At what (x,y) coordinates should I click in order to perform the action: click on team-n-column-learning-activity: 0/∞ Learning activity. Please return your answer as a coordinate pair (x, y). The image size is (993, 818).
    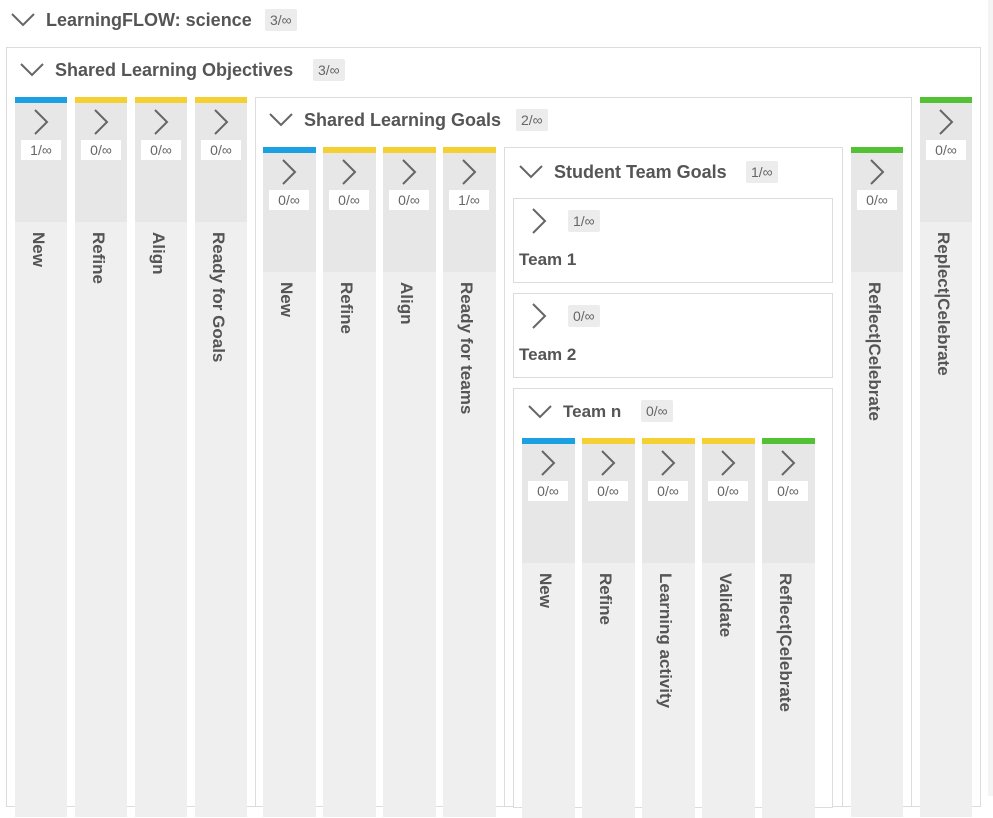
    Looking at the image, I should click on (668, 628).